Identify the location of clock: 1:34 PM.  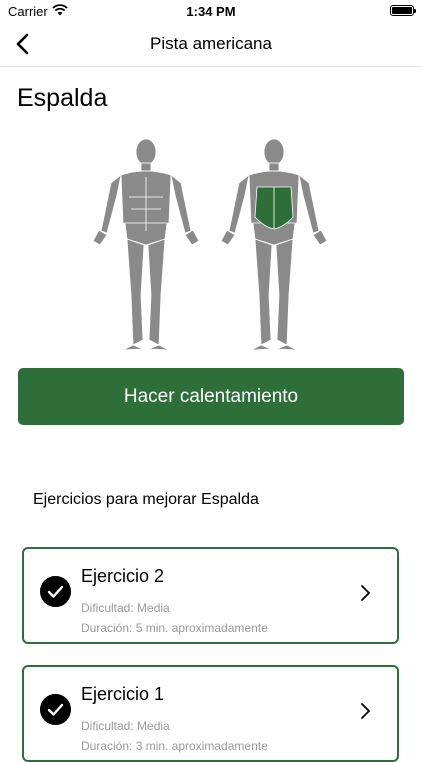
(211, 11).